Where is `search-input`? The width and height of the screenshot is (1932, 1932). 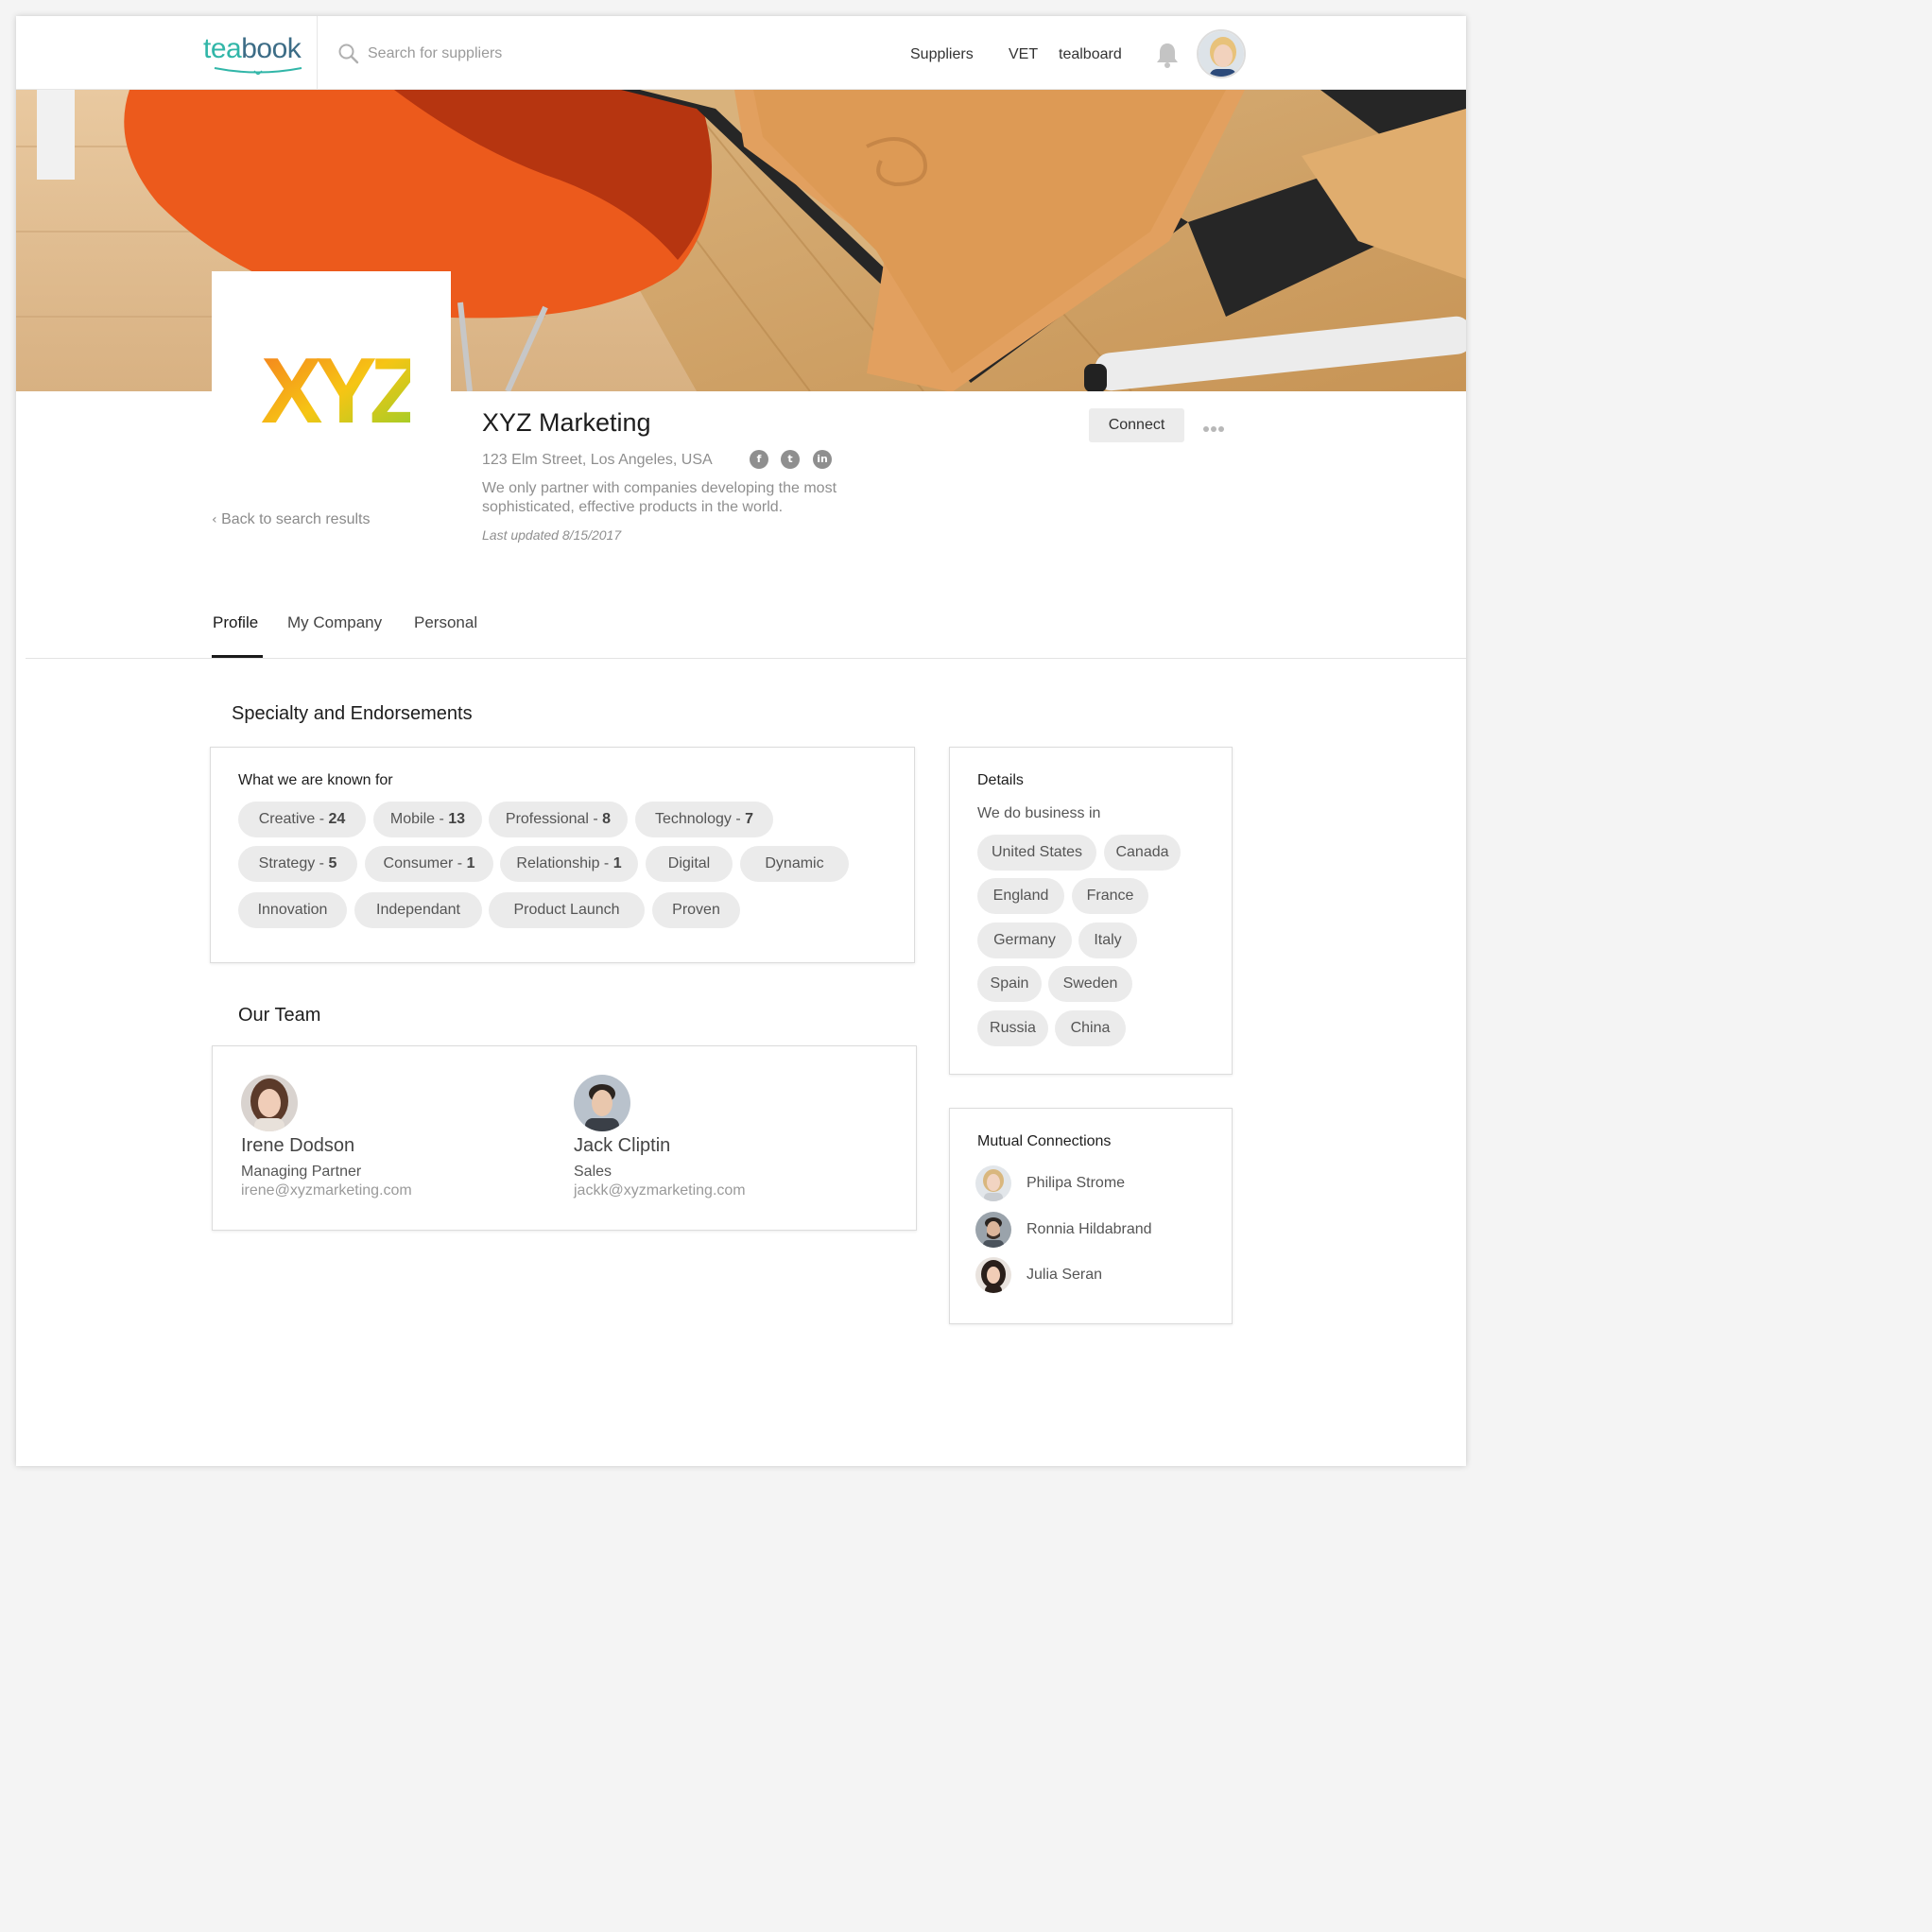 search-input is located at coordinates (509, 54).